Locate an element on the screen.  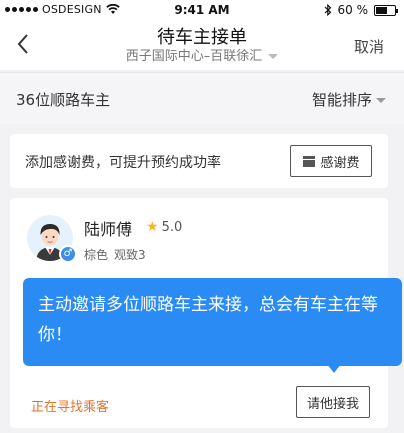
driver-name: 陆师傅 is located at coordinates (108, 229).